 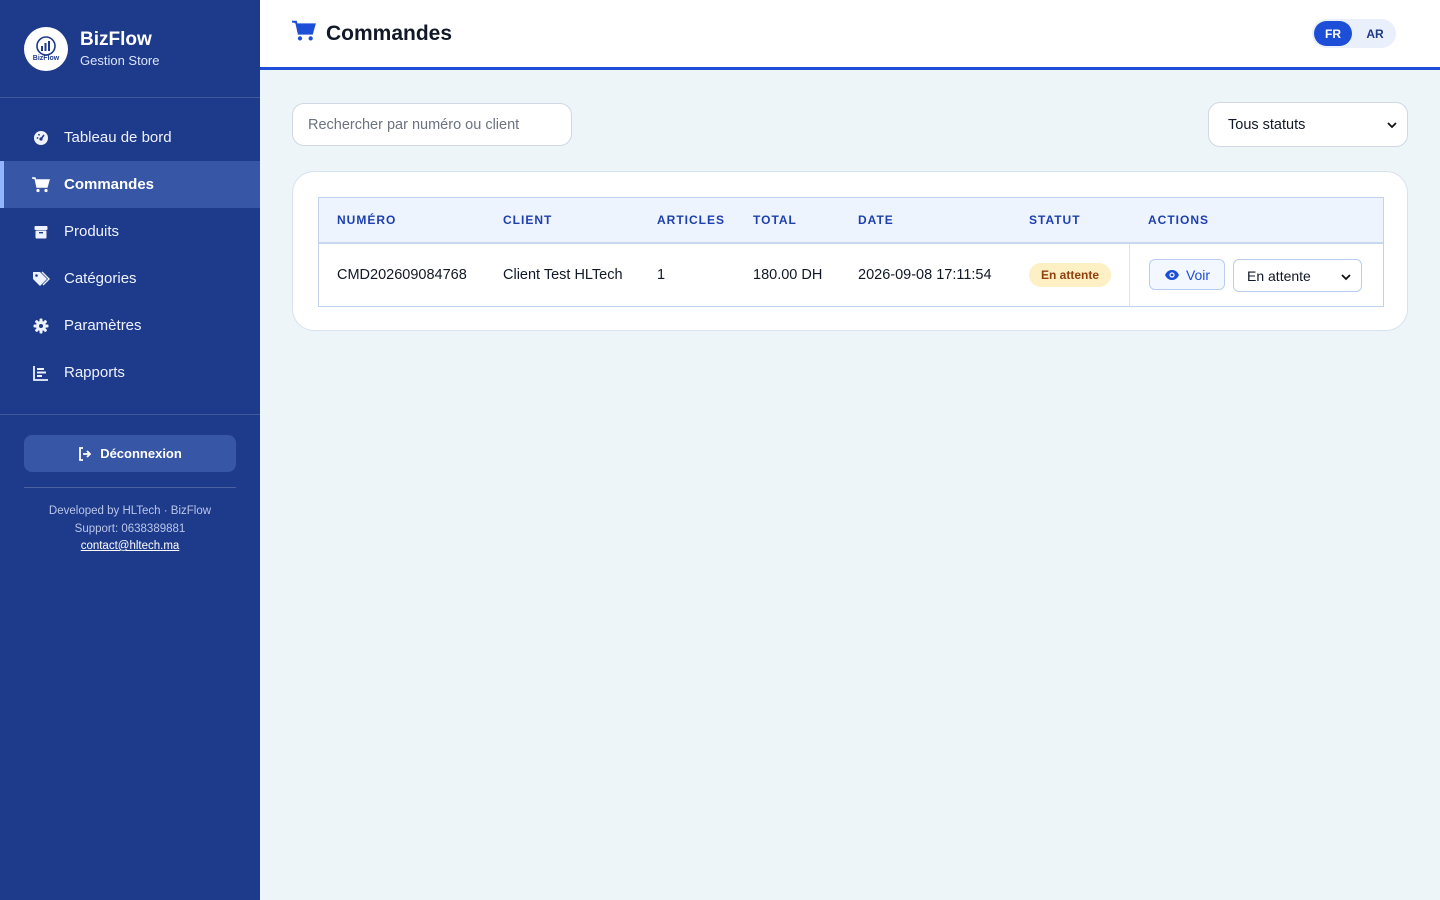 What do you see at coordinates (41, 138) in the screenshot?
I see `gauge-icon` at bounding box center [41, 138].